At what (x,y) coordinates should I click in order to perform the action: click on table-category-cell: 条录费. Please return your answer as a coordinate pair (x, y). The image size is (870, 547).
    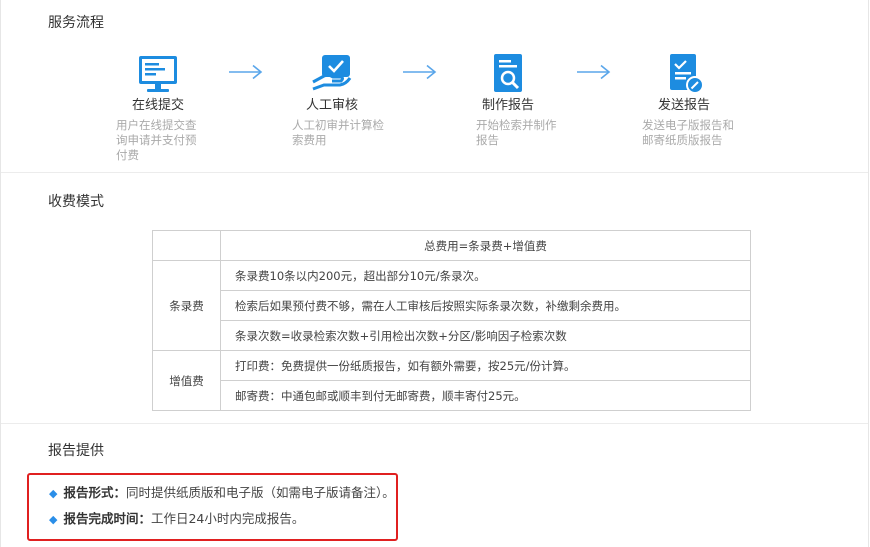
    Looking at the image, I should click on (186, 305).